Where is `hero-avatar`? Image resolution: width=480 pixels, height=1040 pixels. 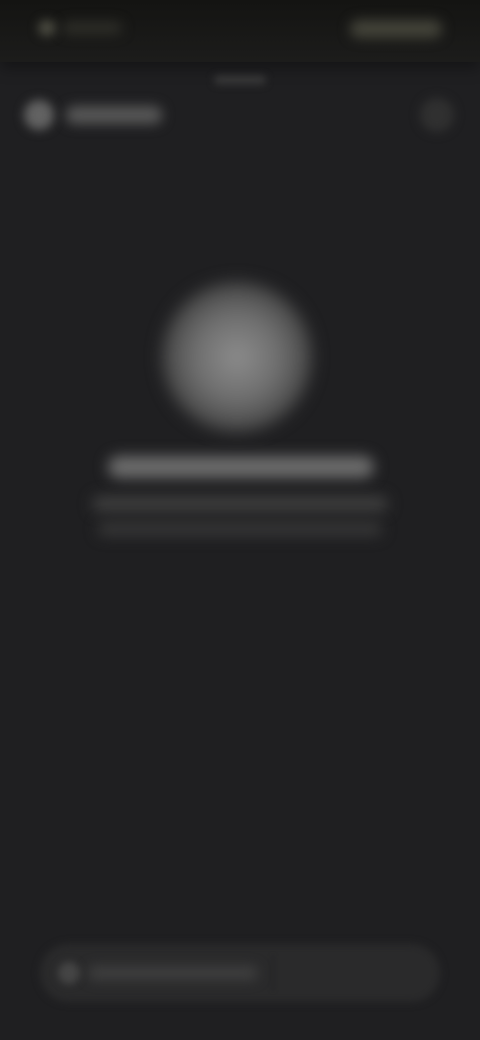 hero-avatar is located at coordinates (237, 357).